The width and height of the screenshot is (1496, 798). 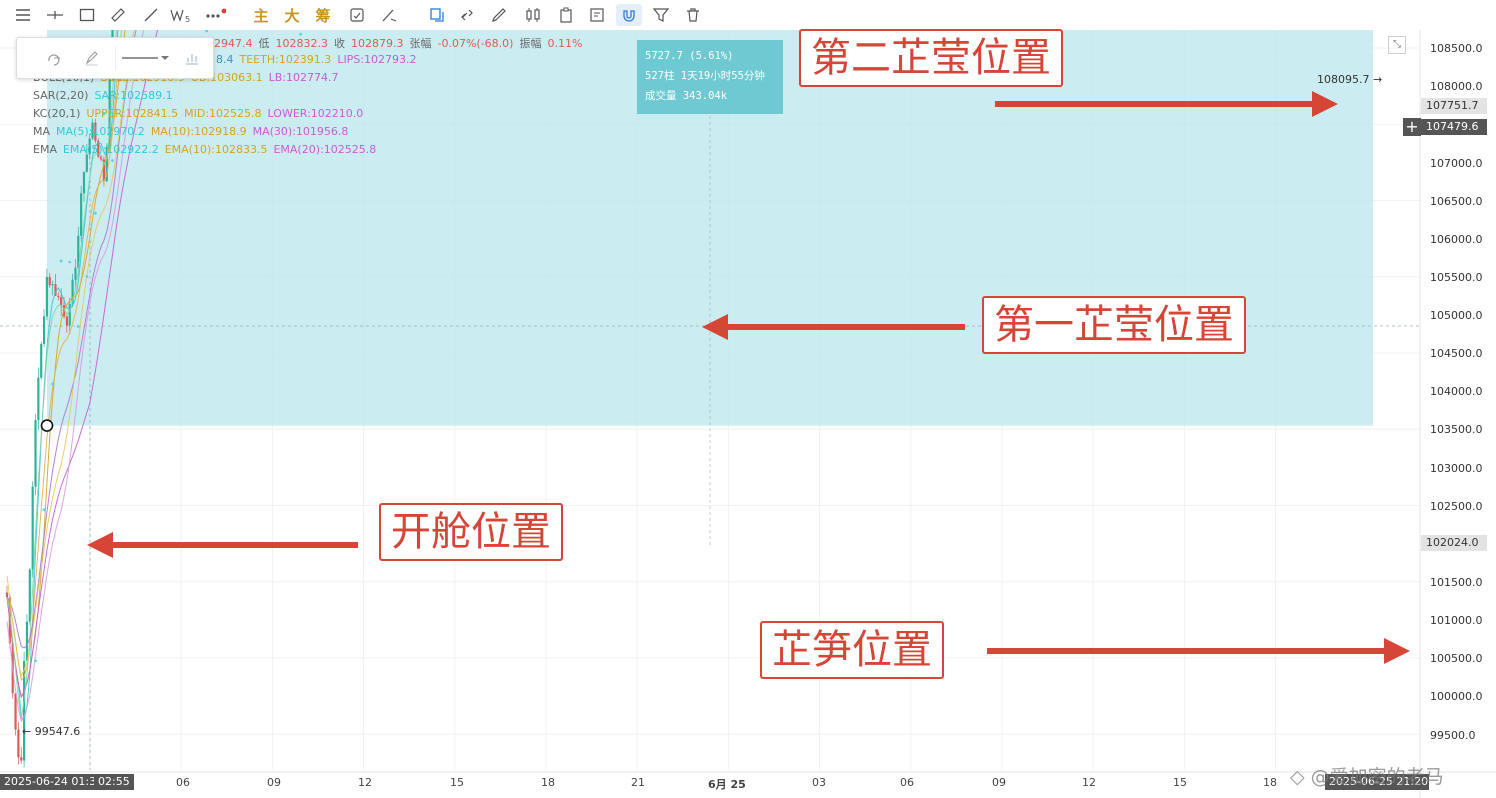 I want to click on magnet-icon, so click(x=629, y=15).